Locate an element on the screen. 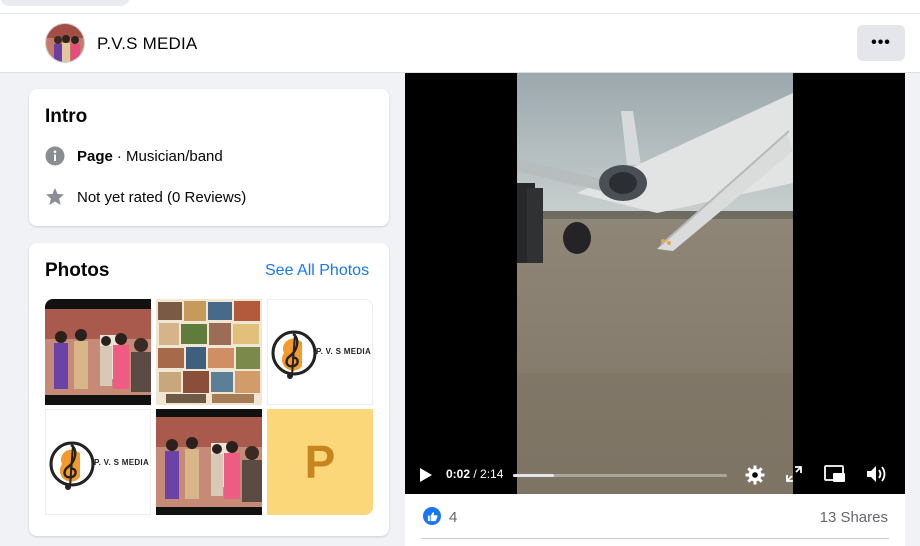 Image resolution: width=920 pixels, height=546 pixels. fullscreen-icon is located at coordinates (794, 476).